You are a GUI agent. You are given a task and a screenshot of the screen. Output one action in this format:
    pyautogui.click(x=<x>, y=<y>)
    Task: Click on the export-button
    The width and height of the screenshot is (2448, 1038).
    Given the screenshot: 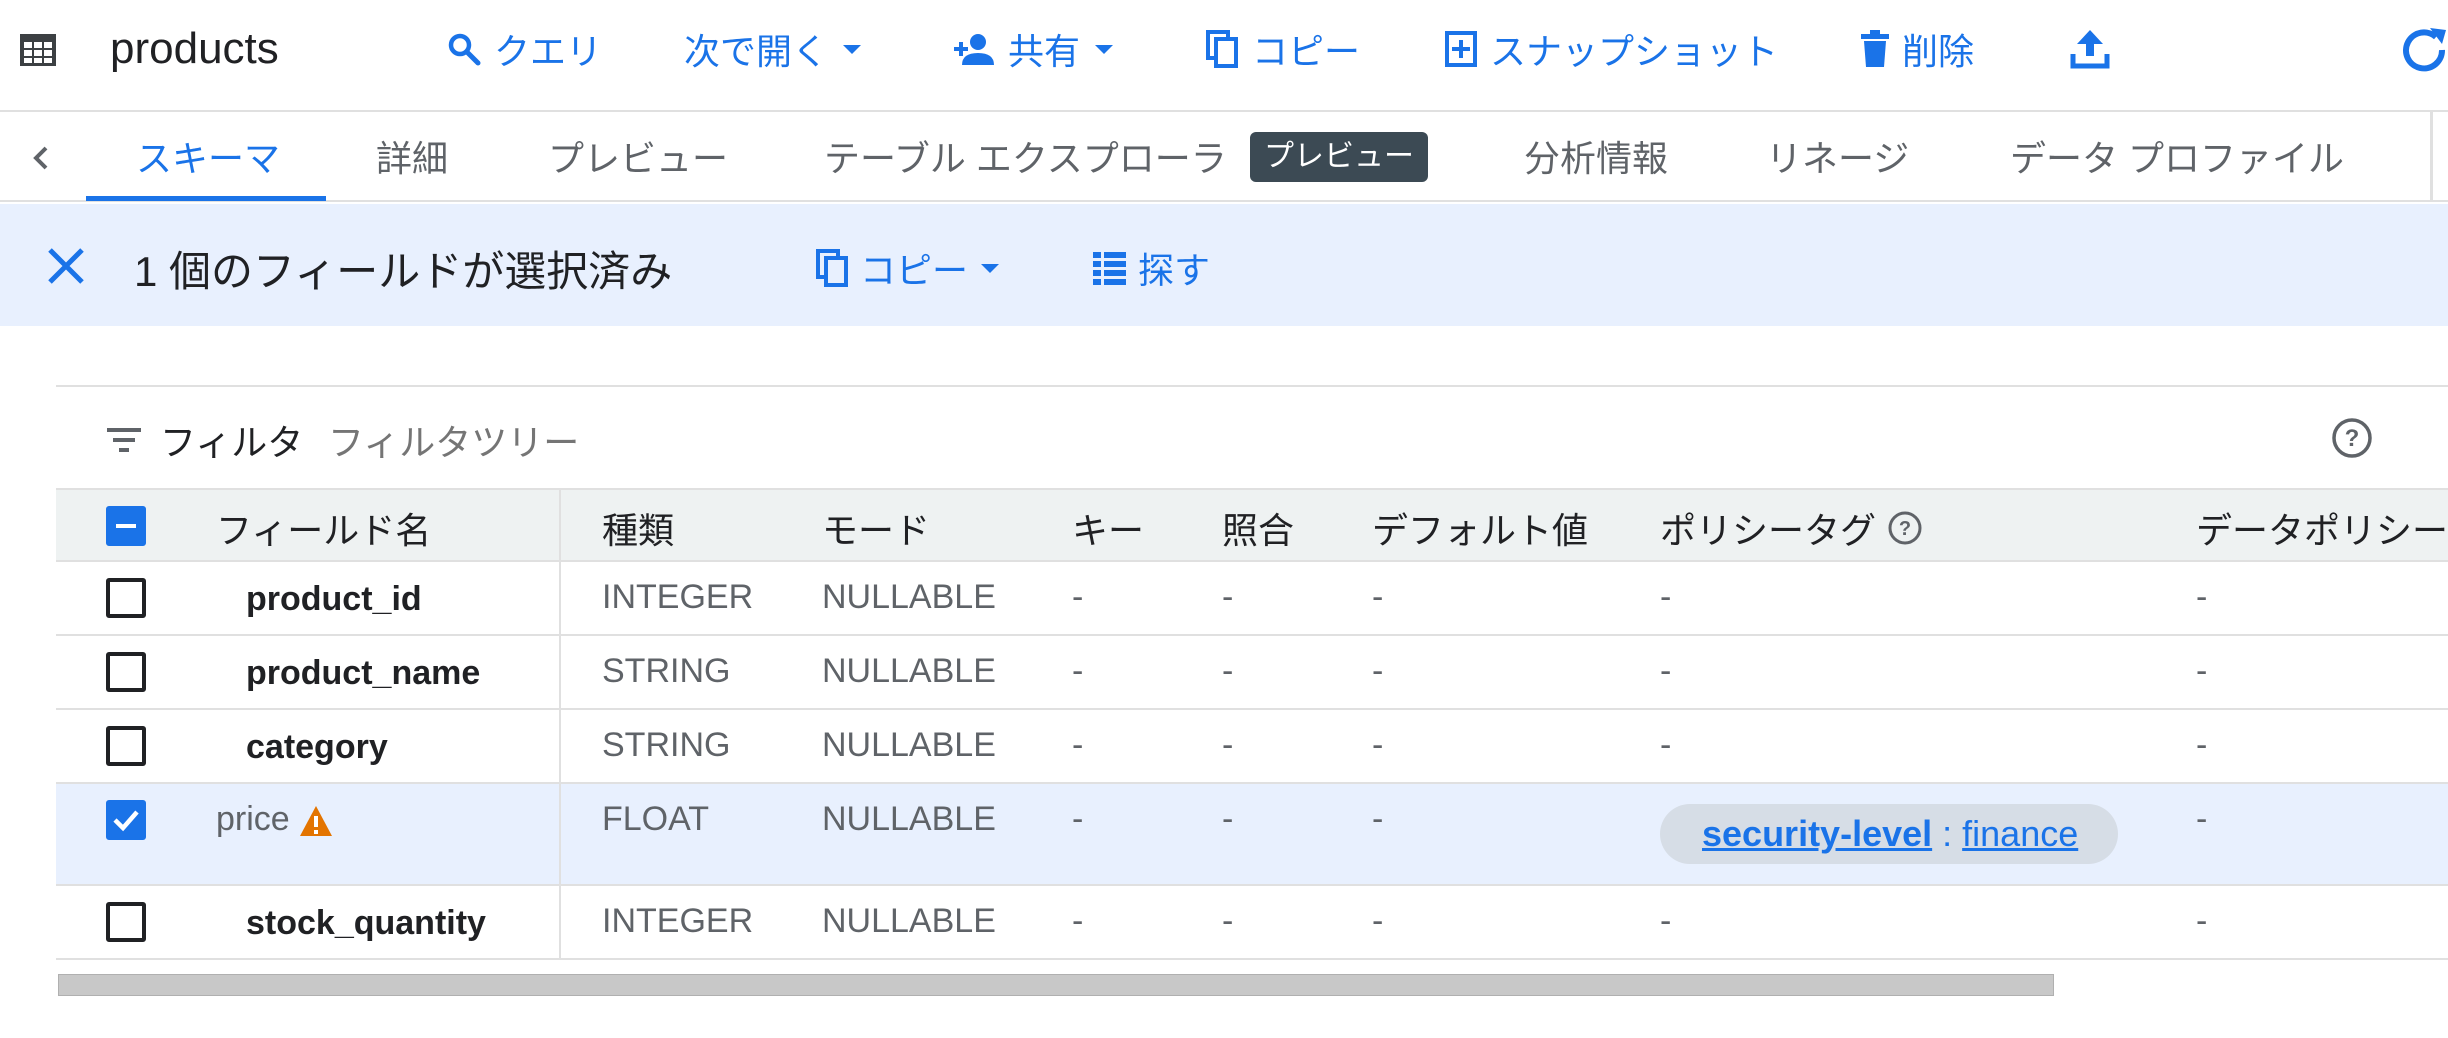 What is the action you would take?
    pyautogui.click(x=2090, y=49)
    